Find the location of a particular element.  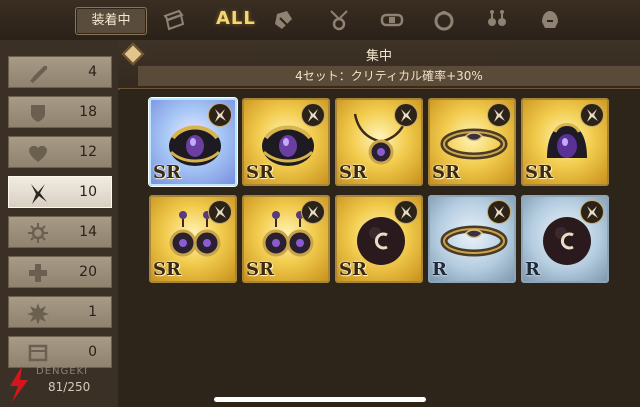

helm-icon is located at coordinates (550, 20).